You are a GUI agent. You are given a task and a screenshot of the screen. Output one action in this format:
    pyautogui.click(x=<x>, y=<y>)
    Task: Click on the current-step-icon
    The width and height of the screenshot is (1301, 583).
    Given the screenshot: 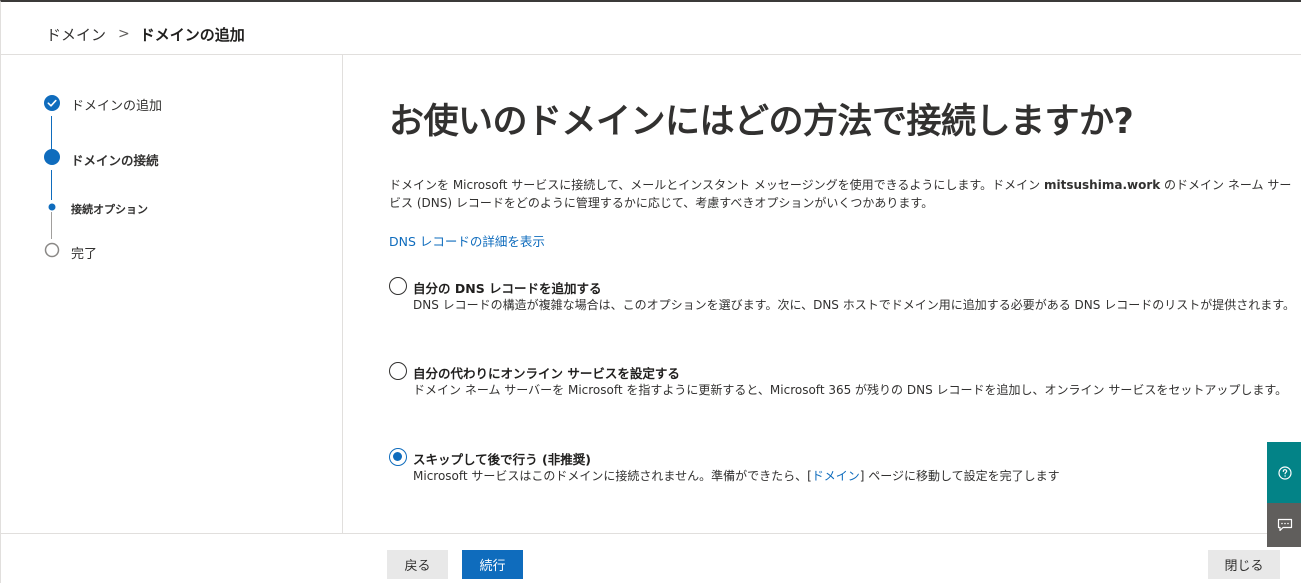 What is the action you would take?
    pyautogui.click(x=52, y=157)
    